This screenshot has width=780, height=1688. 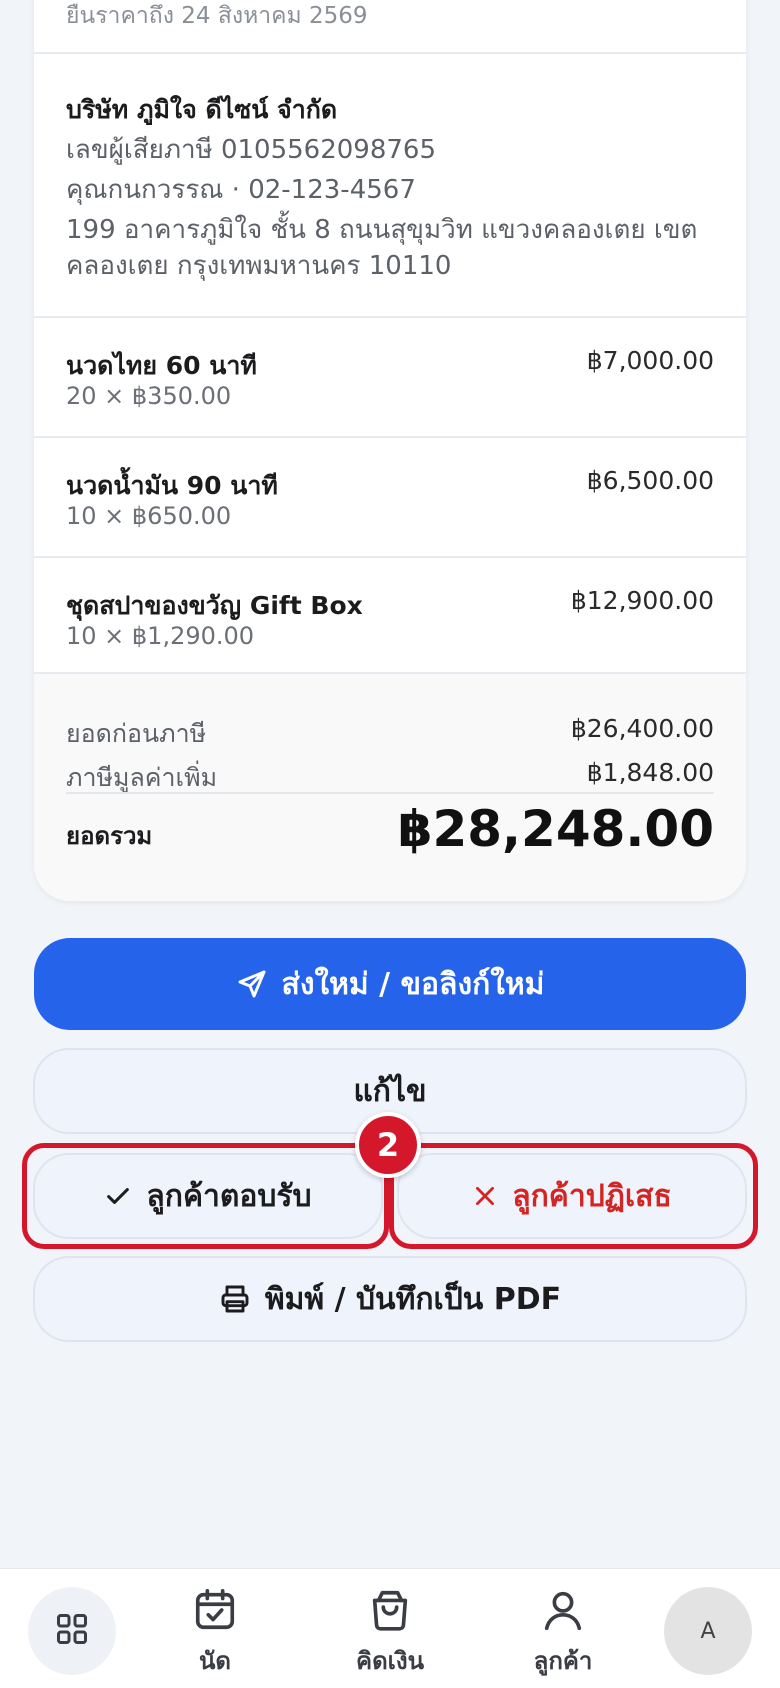 I want to click on subtotal-row: ยอดก่อนภาษี ฿26,400.00, so click(x=390, y=734).